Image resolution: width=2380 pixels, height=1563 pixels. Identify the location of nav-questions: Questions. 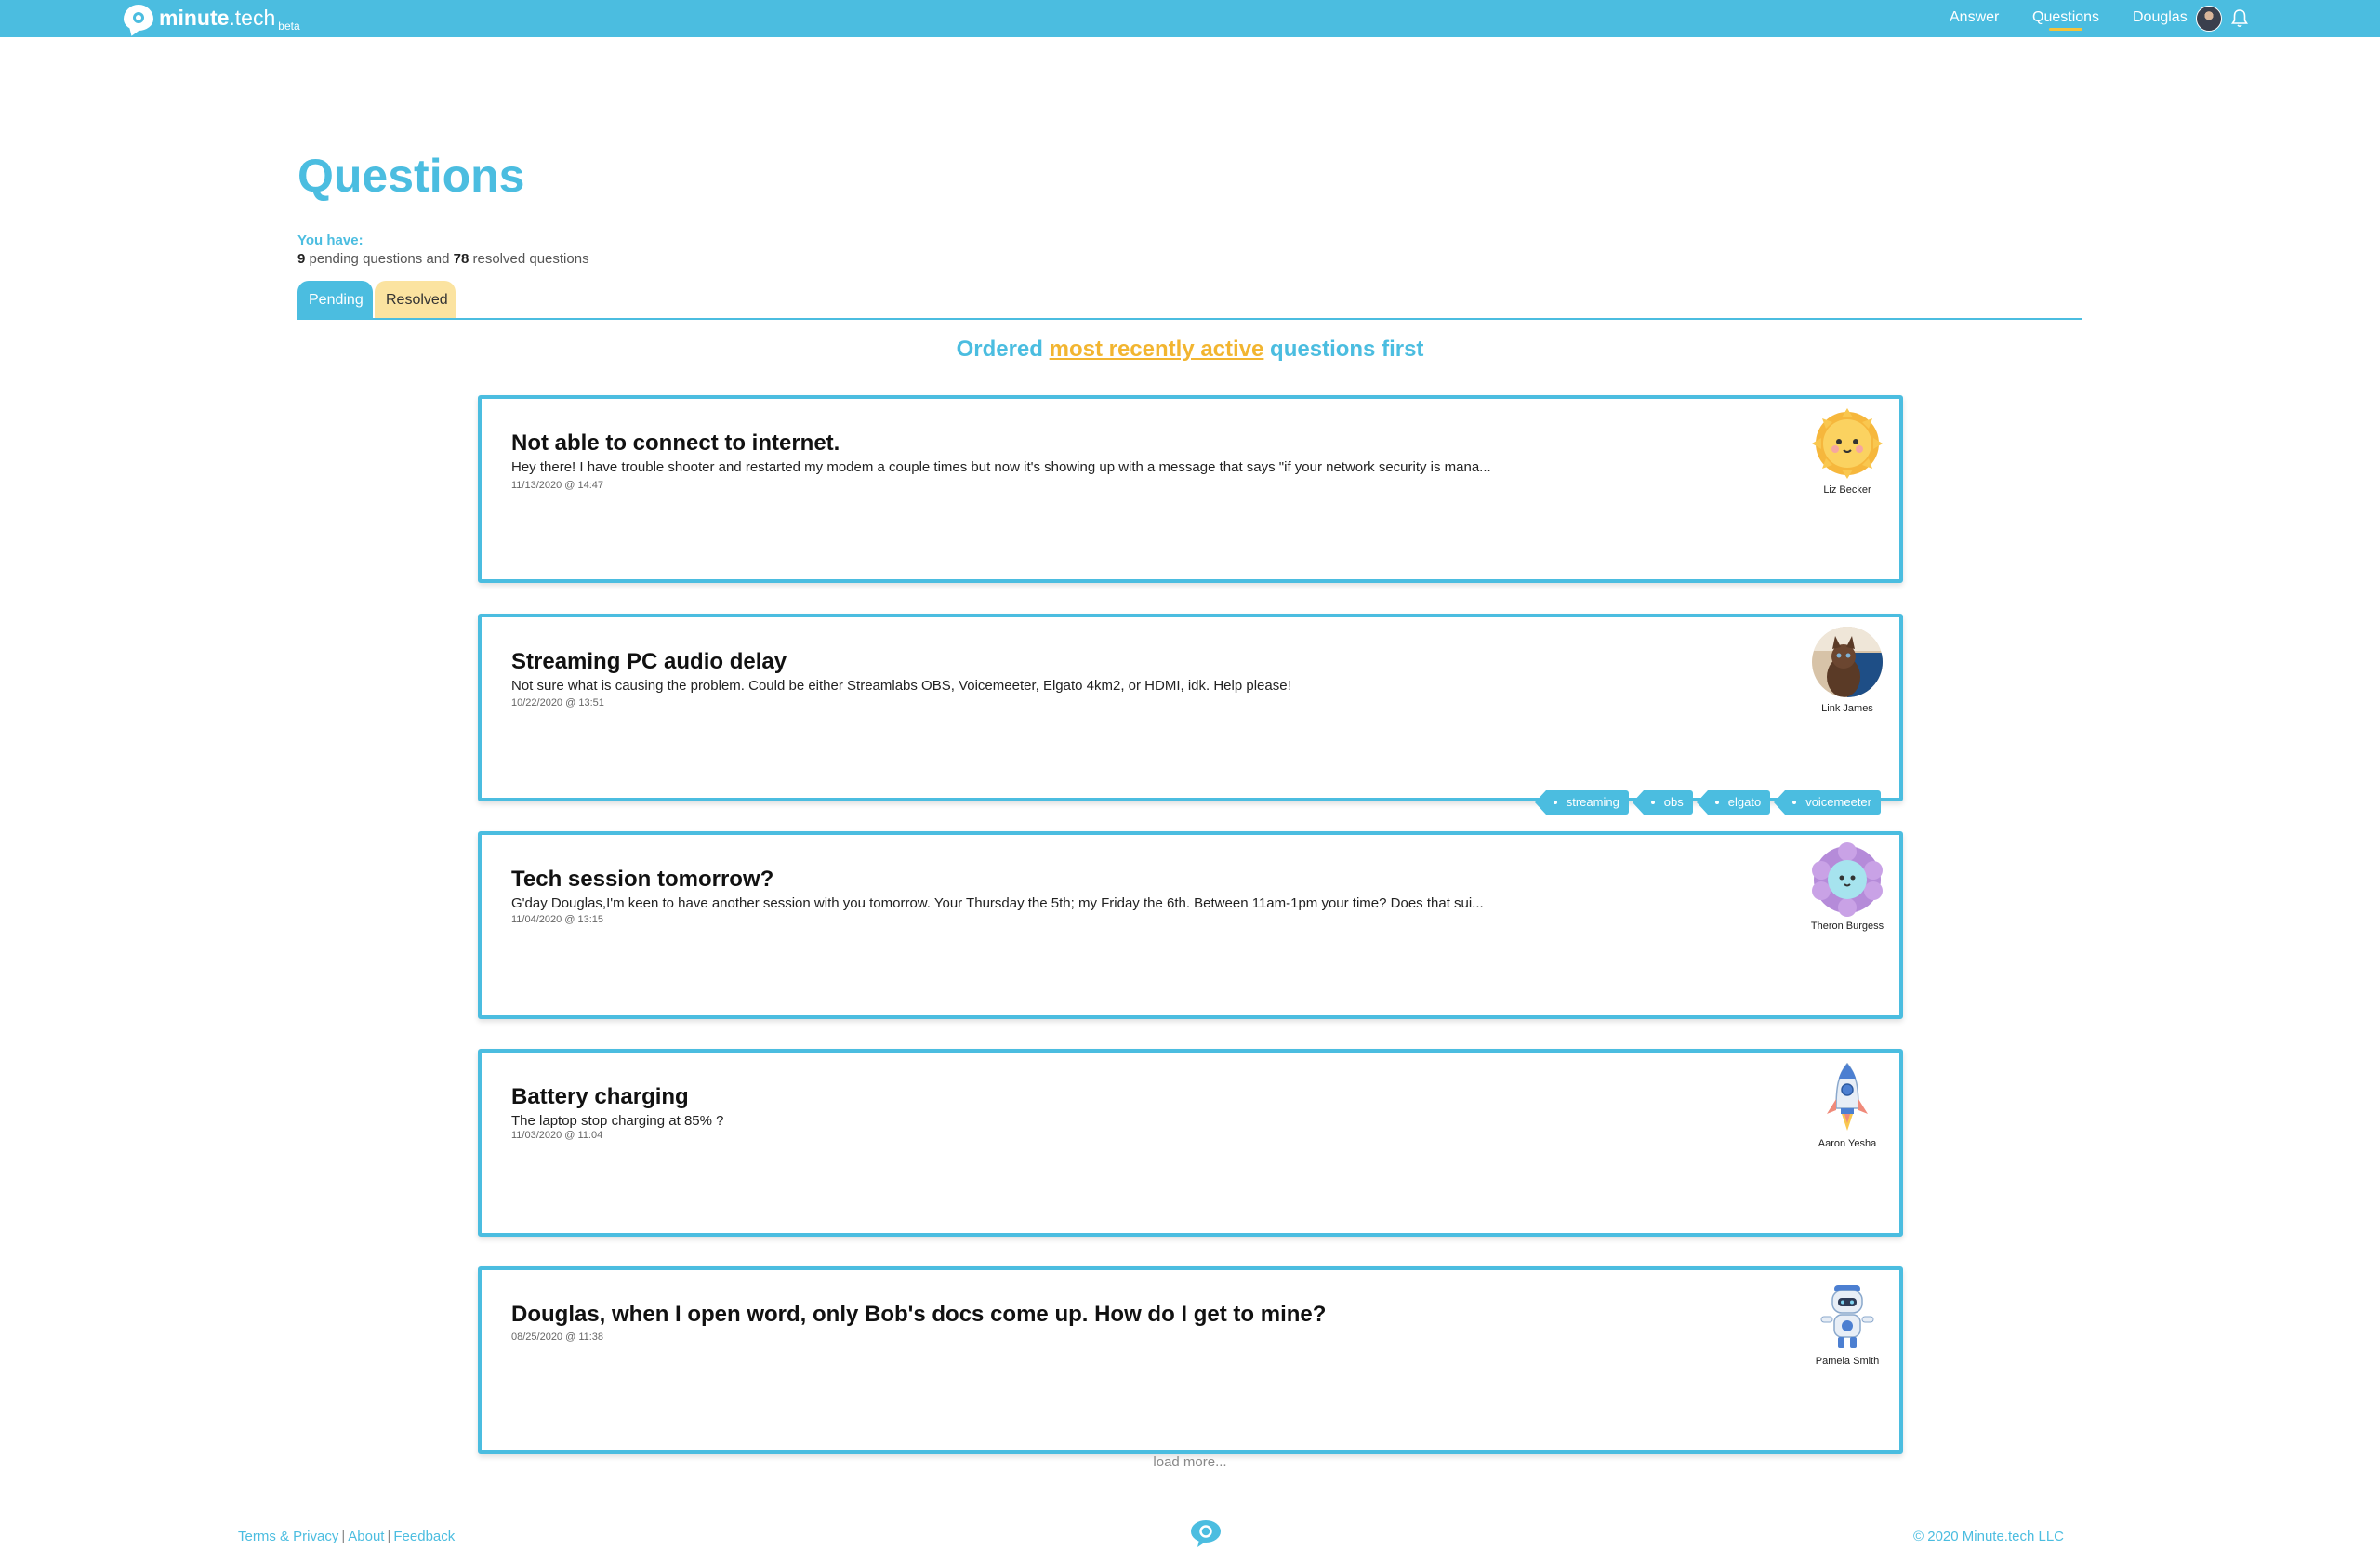
(2065, 20).